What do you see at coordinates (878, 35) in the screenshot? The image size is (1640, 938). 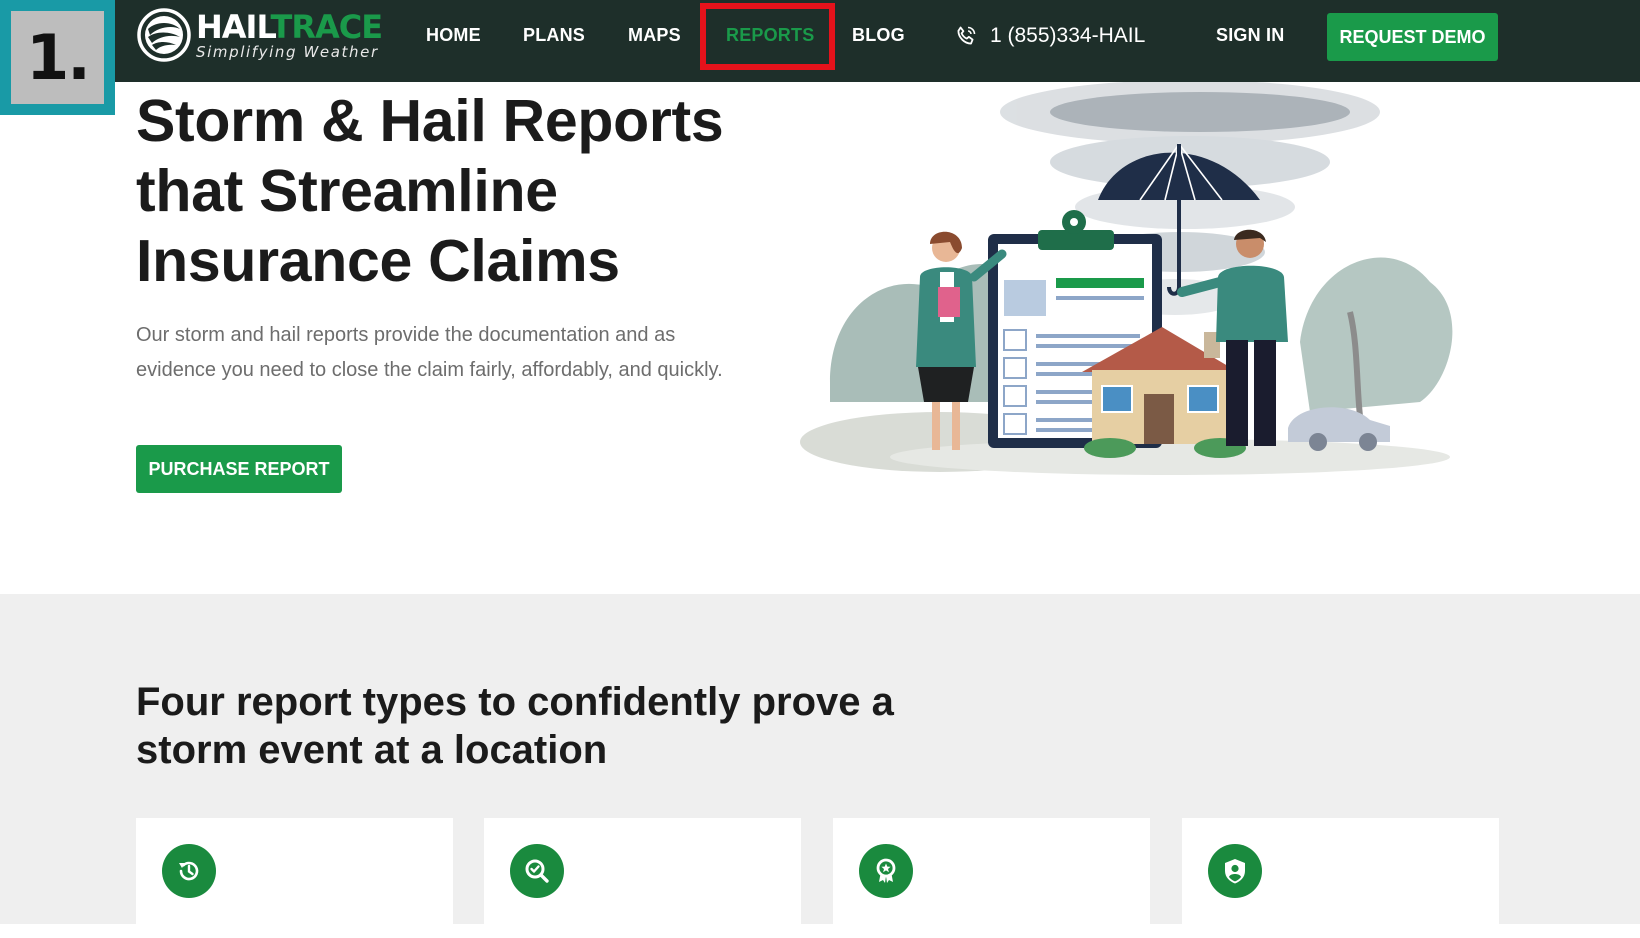 I see `nav-blog: BLOG` at bounding box center [878, 35].